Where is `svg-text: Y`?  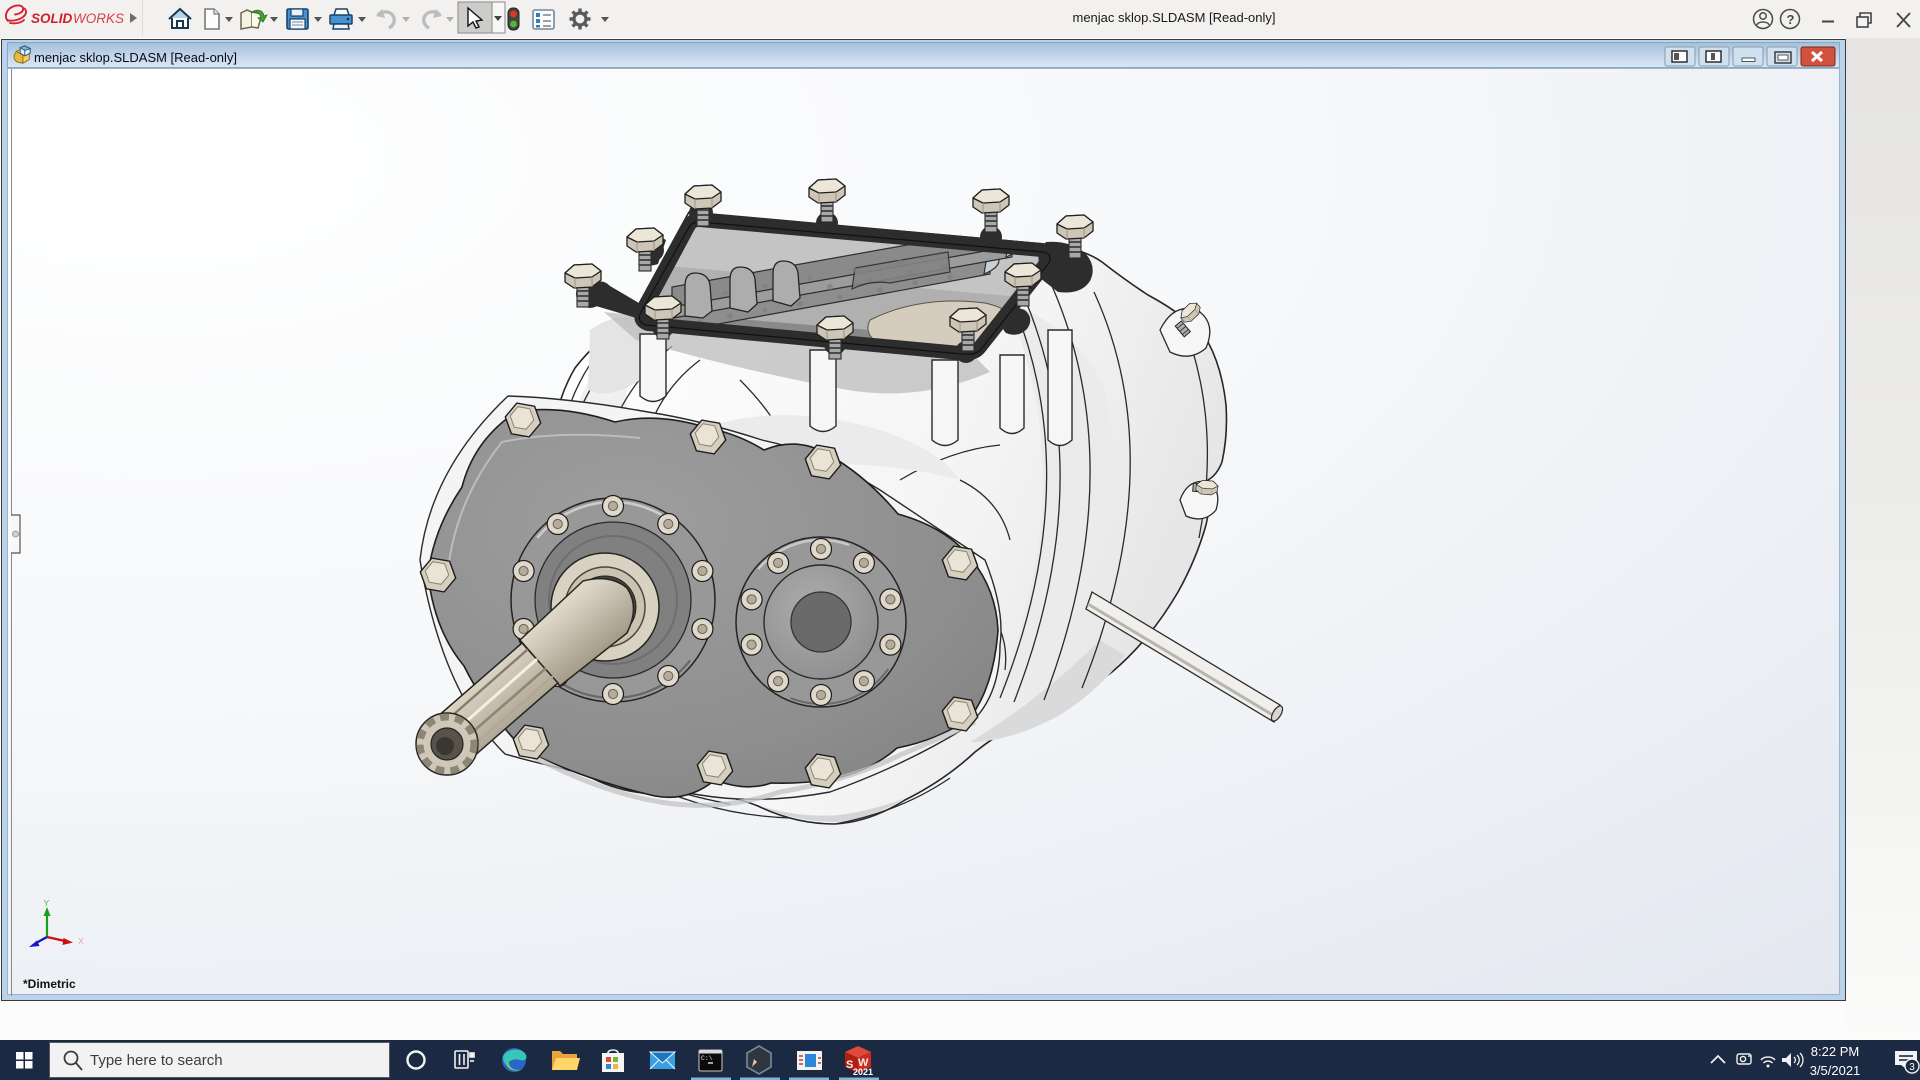
svg-text: Y is located at coordinates (47, 903).